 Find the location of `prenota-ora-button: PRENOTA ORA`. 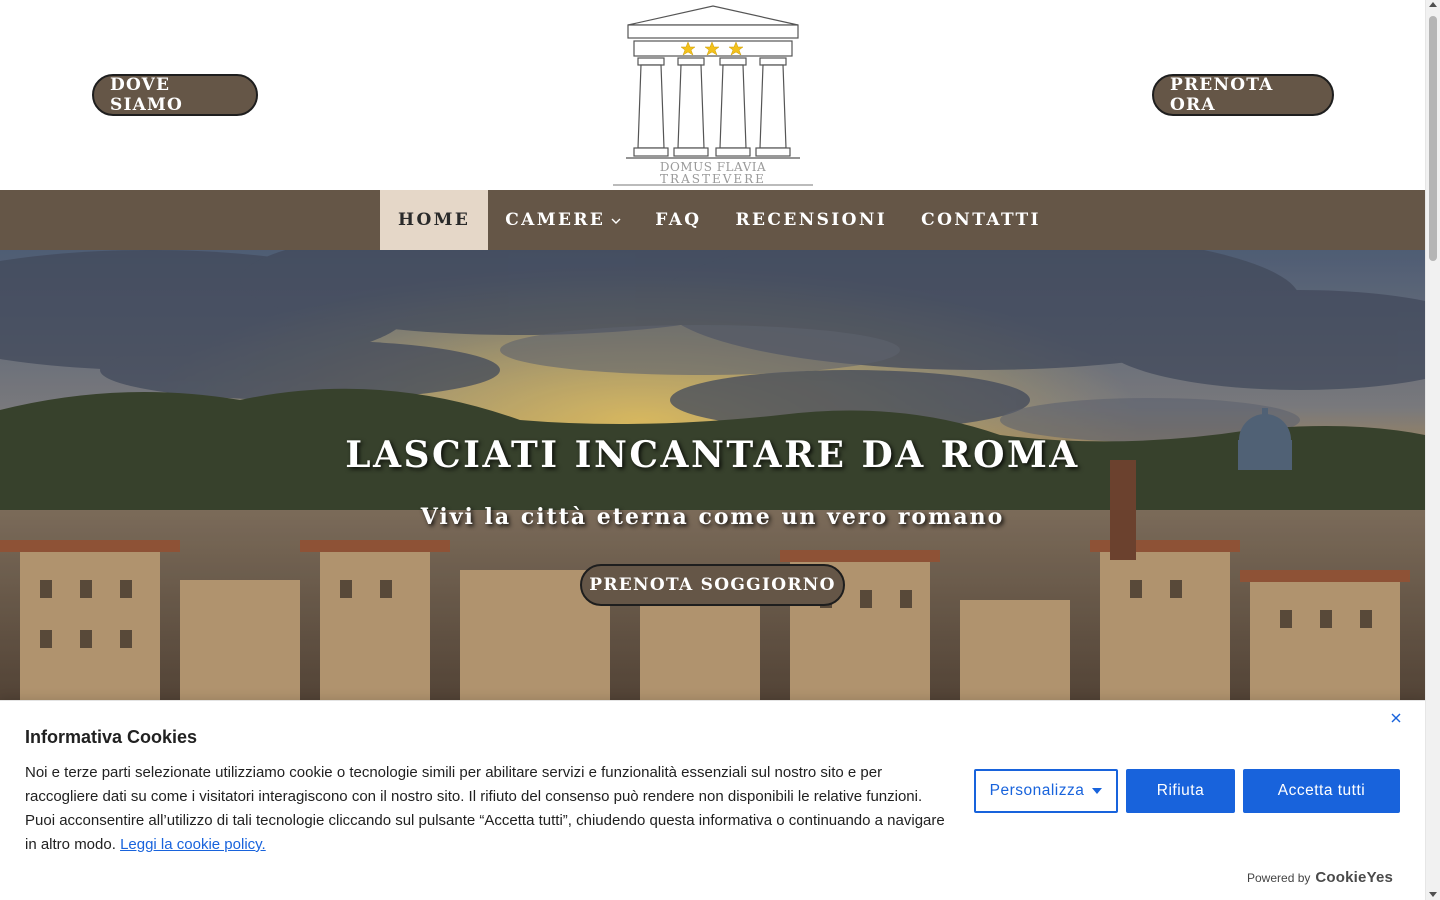

prenota-ora-button: PRENOTA ORA is located at coordinates (1243, 95).